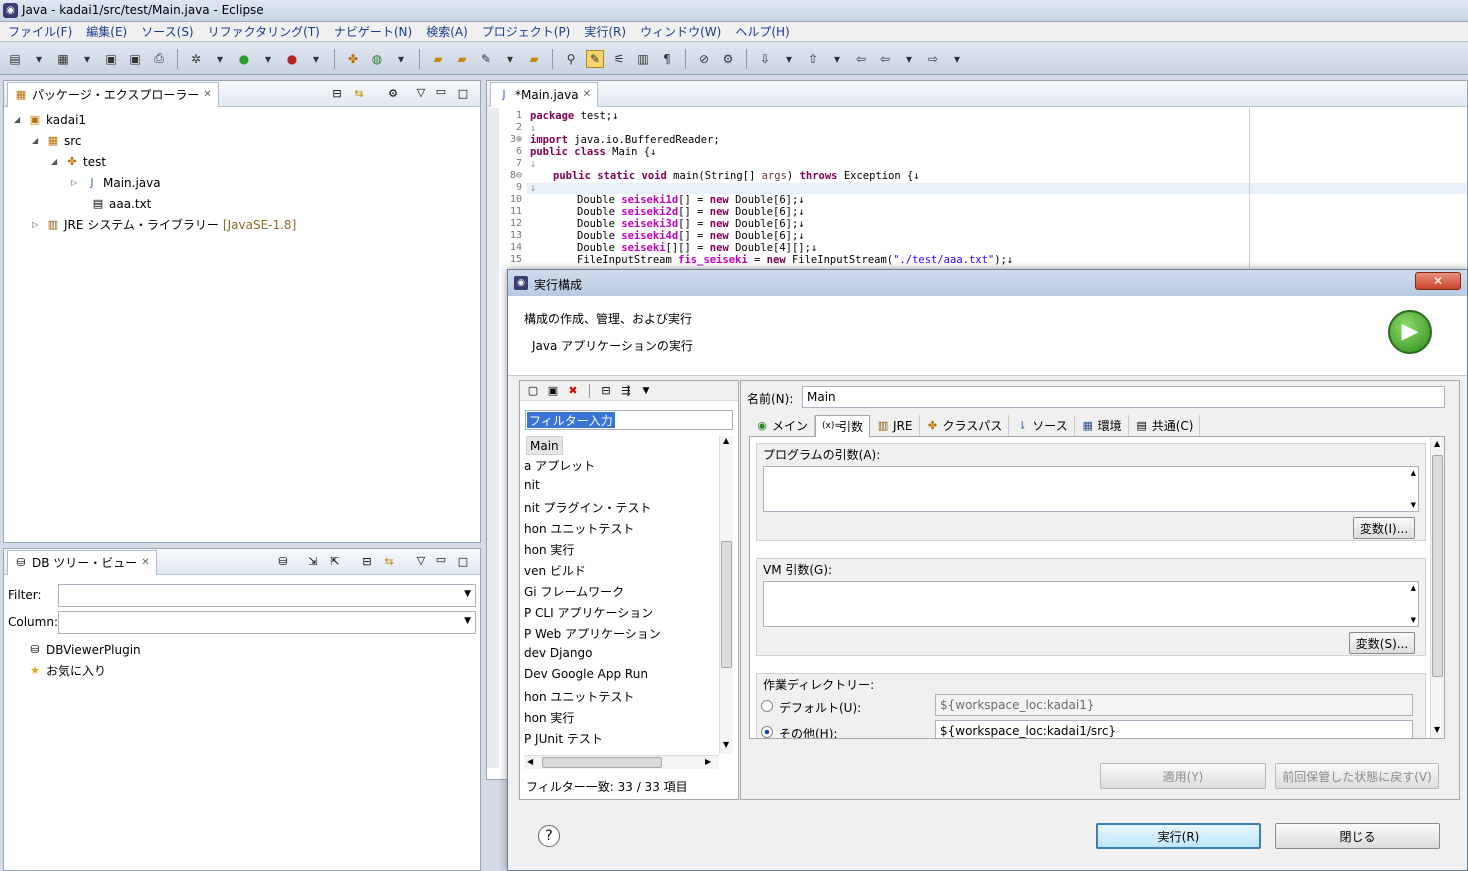 This screenshot has height=871, width=1468. I want to click on list-item: dev Django, so click(558, 653).